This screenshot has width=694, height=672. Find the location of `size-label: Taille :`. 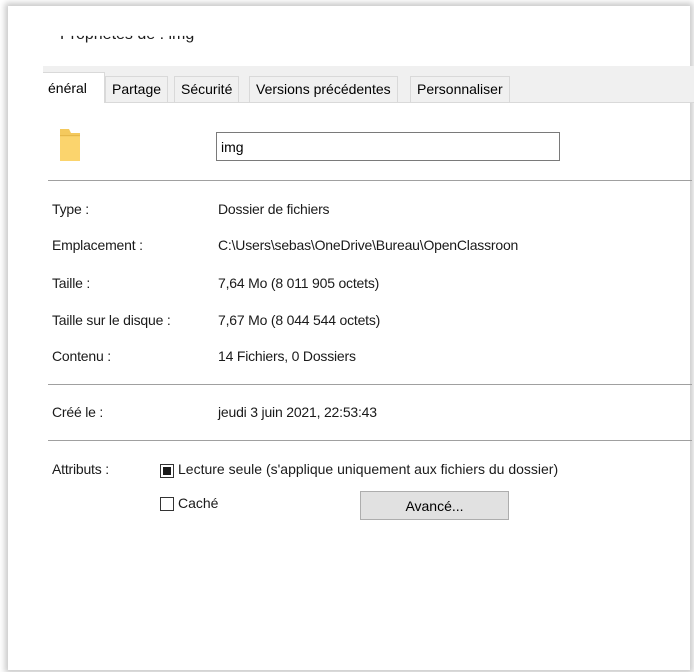

size-label: Taille : is located at coordinates (71, 283).